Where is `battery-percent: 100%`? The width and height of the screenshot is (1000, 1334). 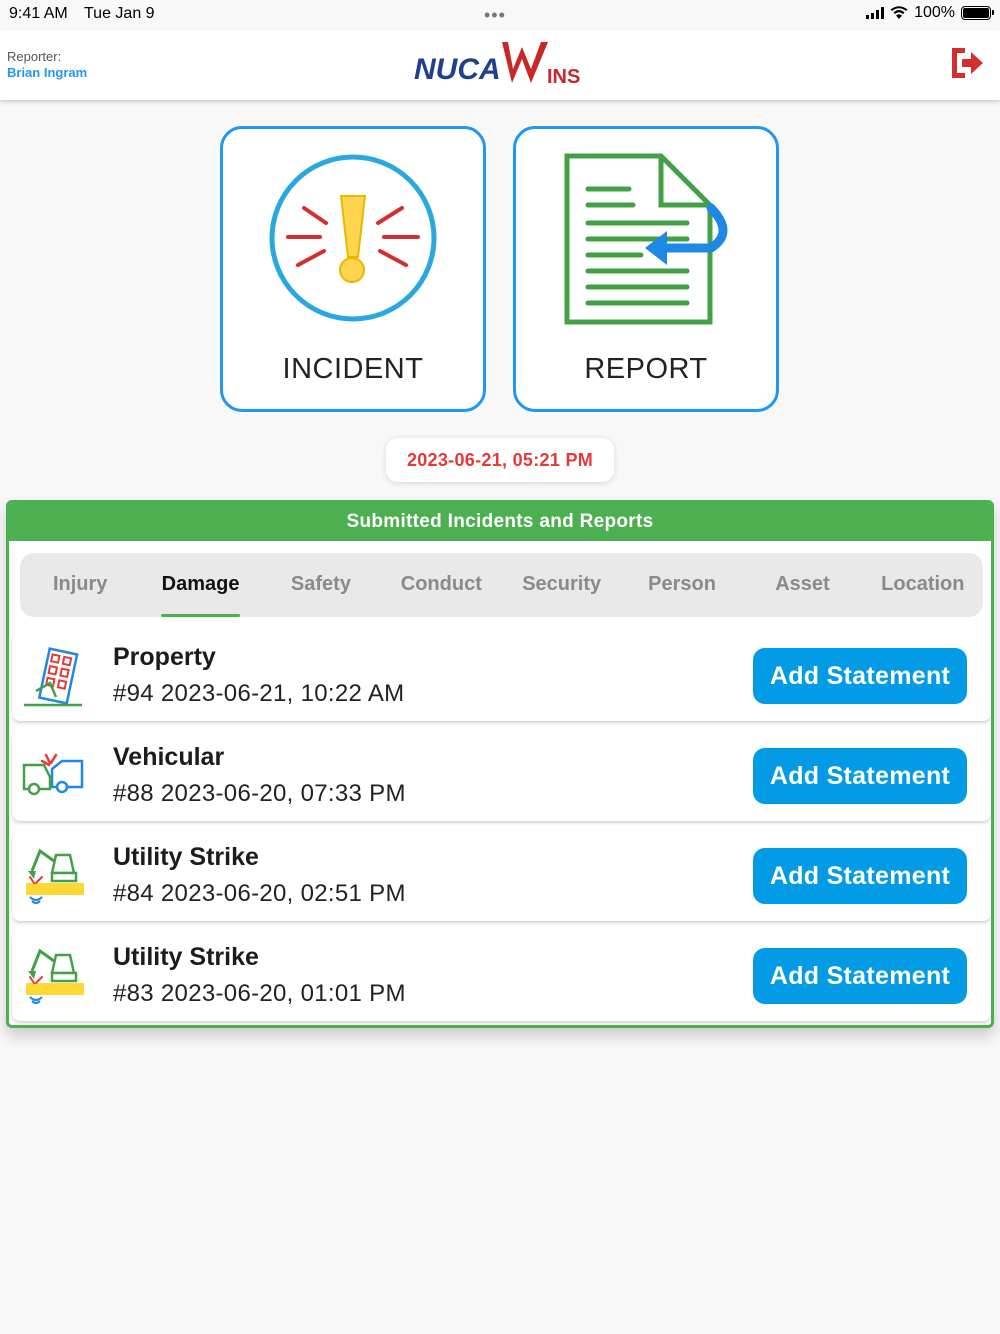 battery-percent: 100% is located at coordinates (934, 12).